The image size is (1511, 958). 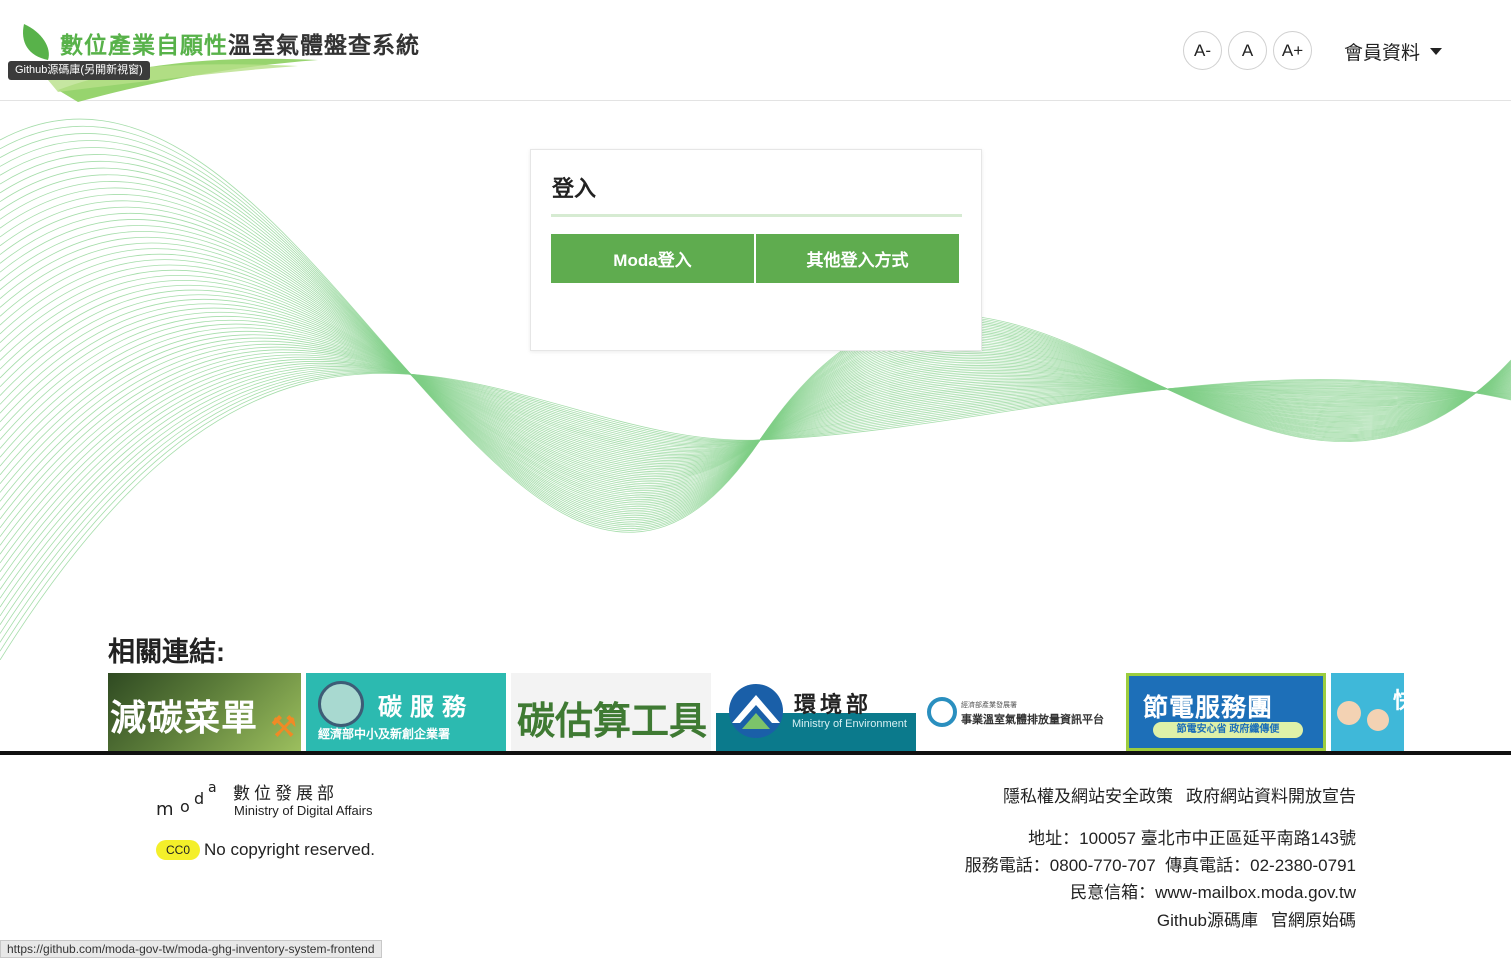 I want to click on login-divider, so click(x=756, y=215).